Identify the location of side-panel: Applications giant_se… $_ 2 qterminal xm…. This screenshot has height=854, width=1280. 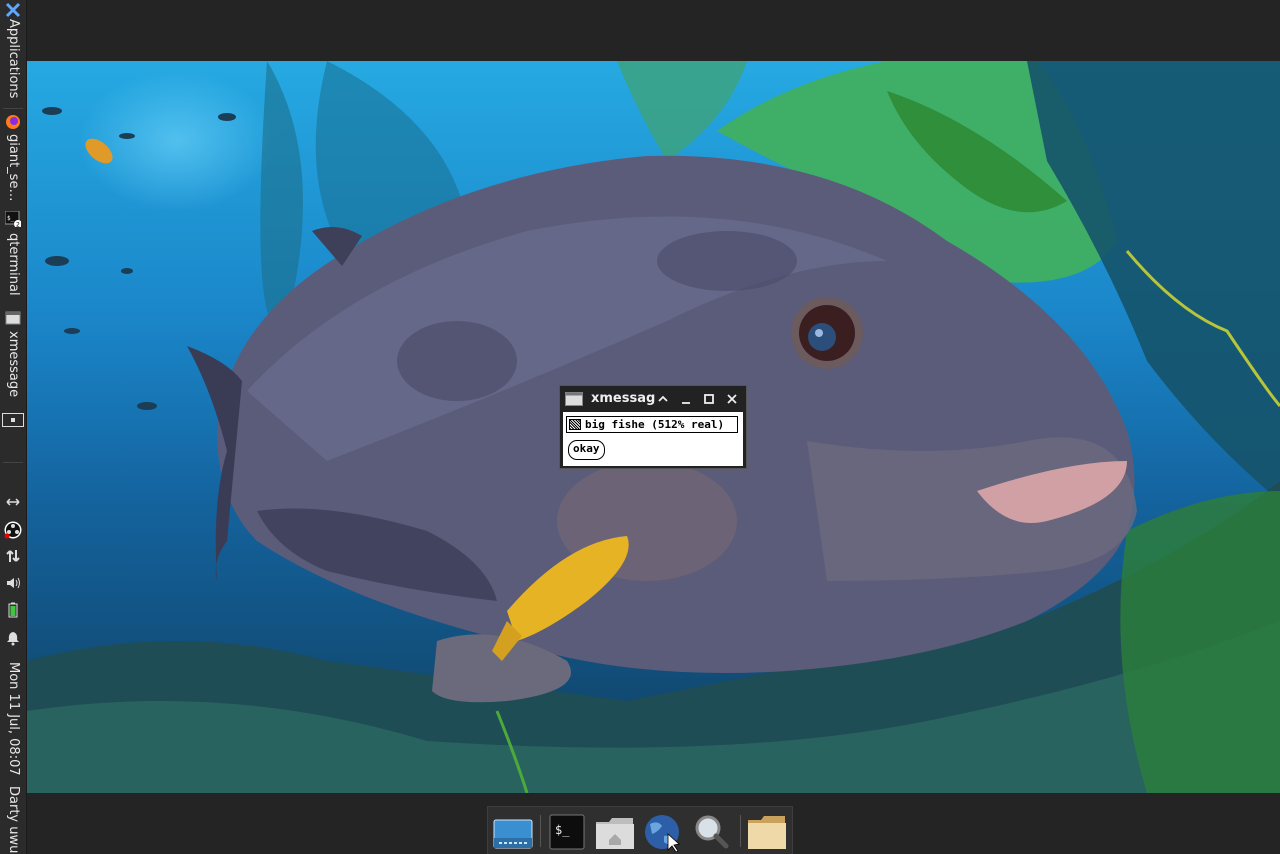
(13, 427).